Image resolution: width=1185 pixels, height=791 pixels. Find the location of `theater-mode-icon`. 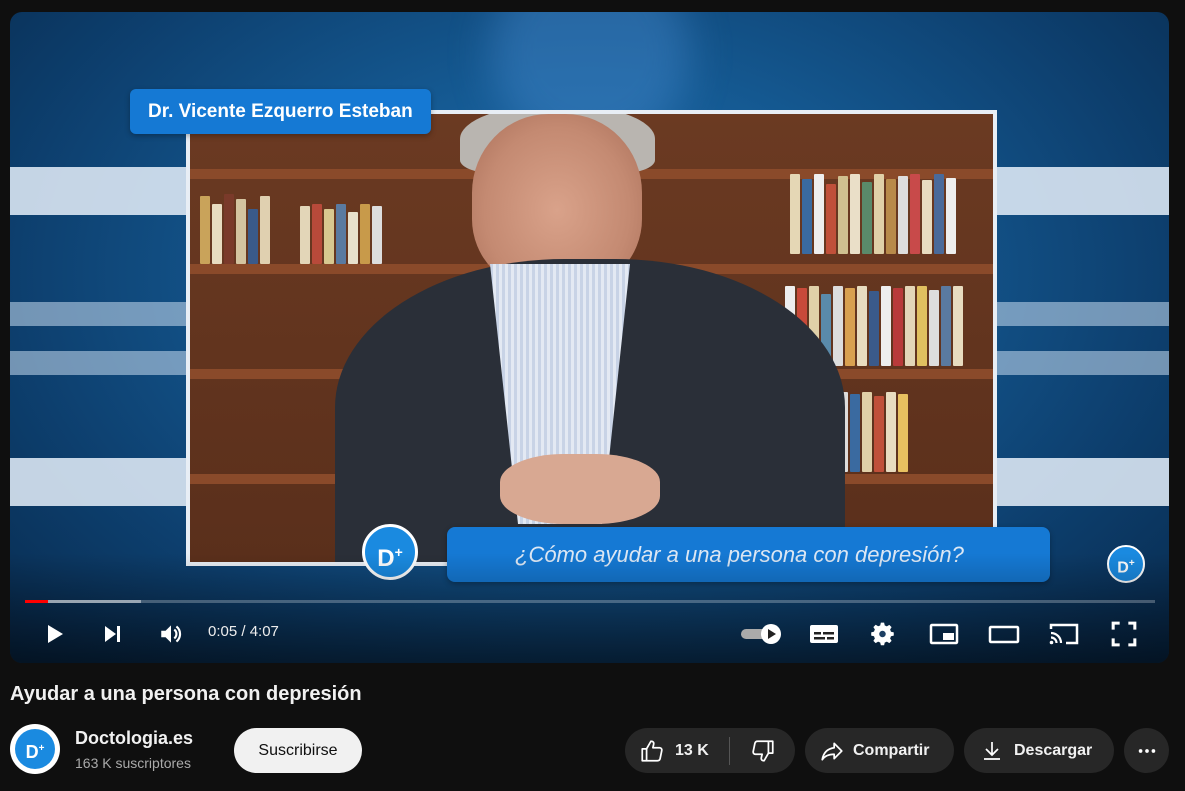

theater-mode-icon is located at coordinates (1004, 634).